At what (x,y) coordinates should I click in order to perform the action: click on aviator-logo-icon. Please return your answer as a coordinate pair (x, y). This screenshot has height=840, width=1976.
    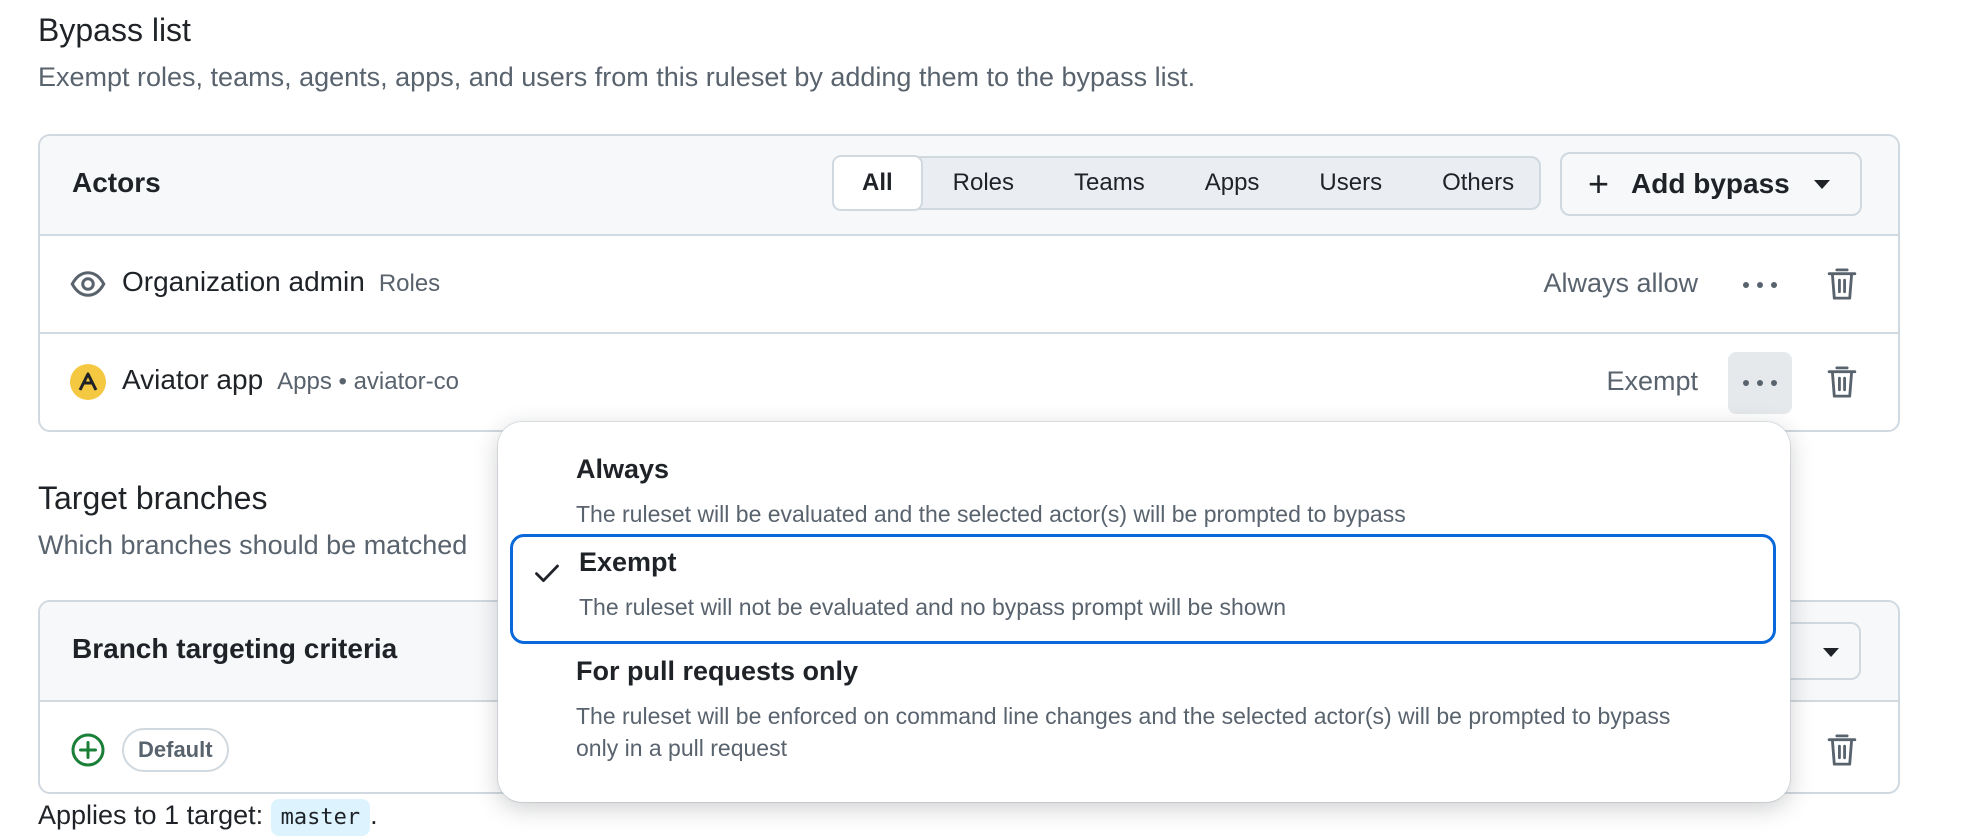
    Looking at the image, I should click on (88, 381).